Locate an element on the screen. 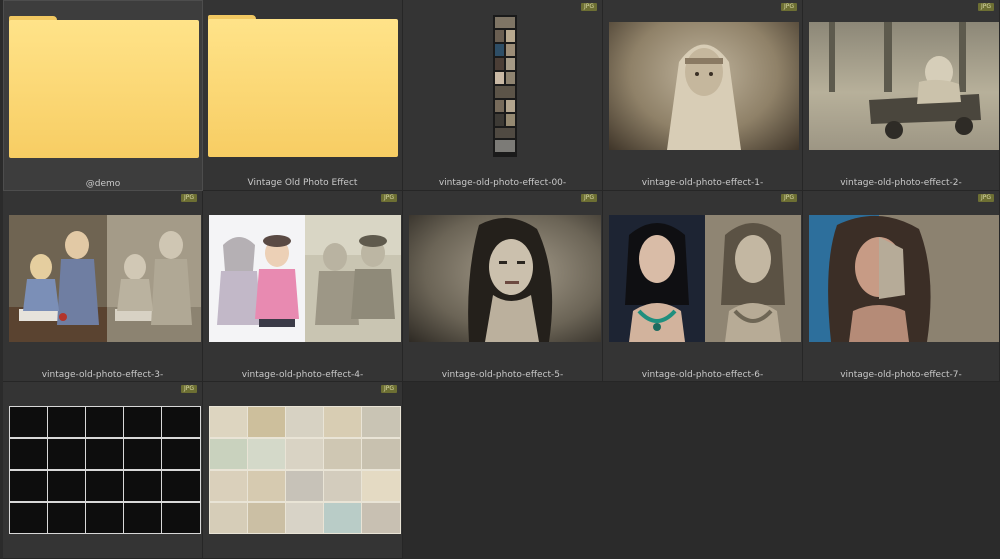  item-label: @demo is located at coordinates (103, 184).